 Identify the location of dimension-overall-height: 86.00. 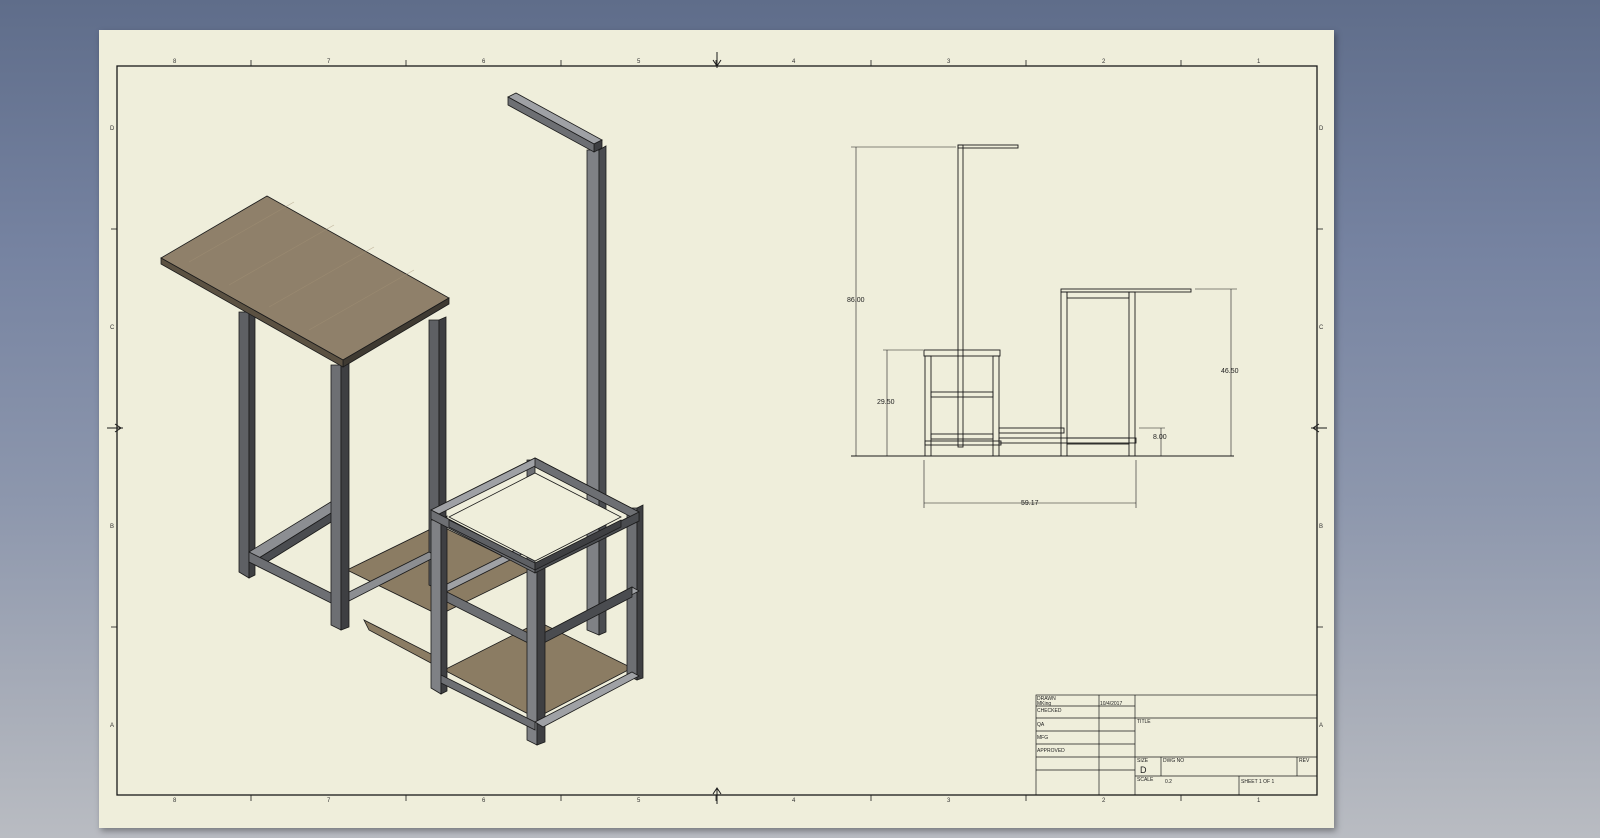
(856, 300).